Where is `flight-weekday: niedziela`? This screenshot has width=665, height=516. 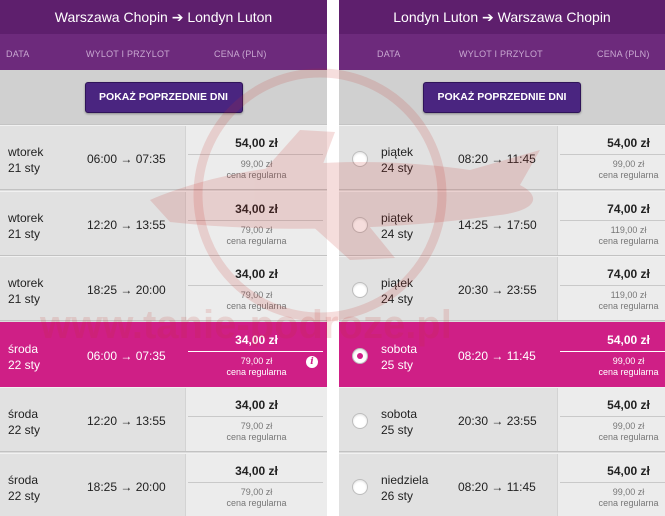 flight-weekday: niedziela is located at coordinates (405, 479).